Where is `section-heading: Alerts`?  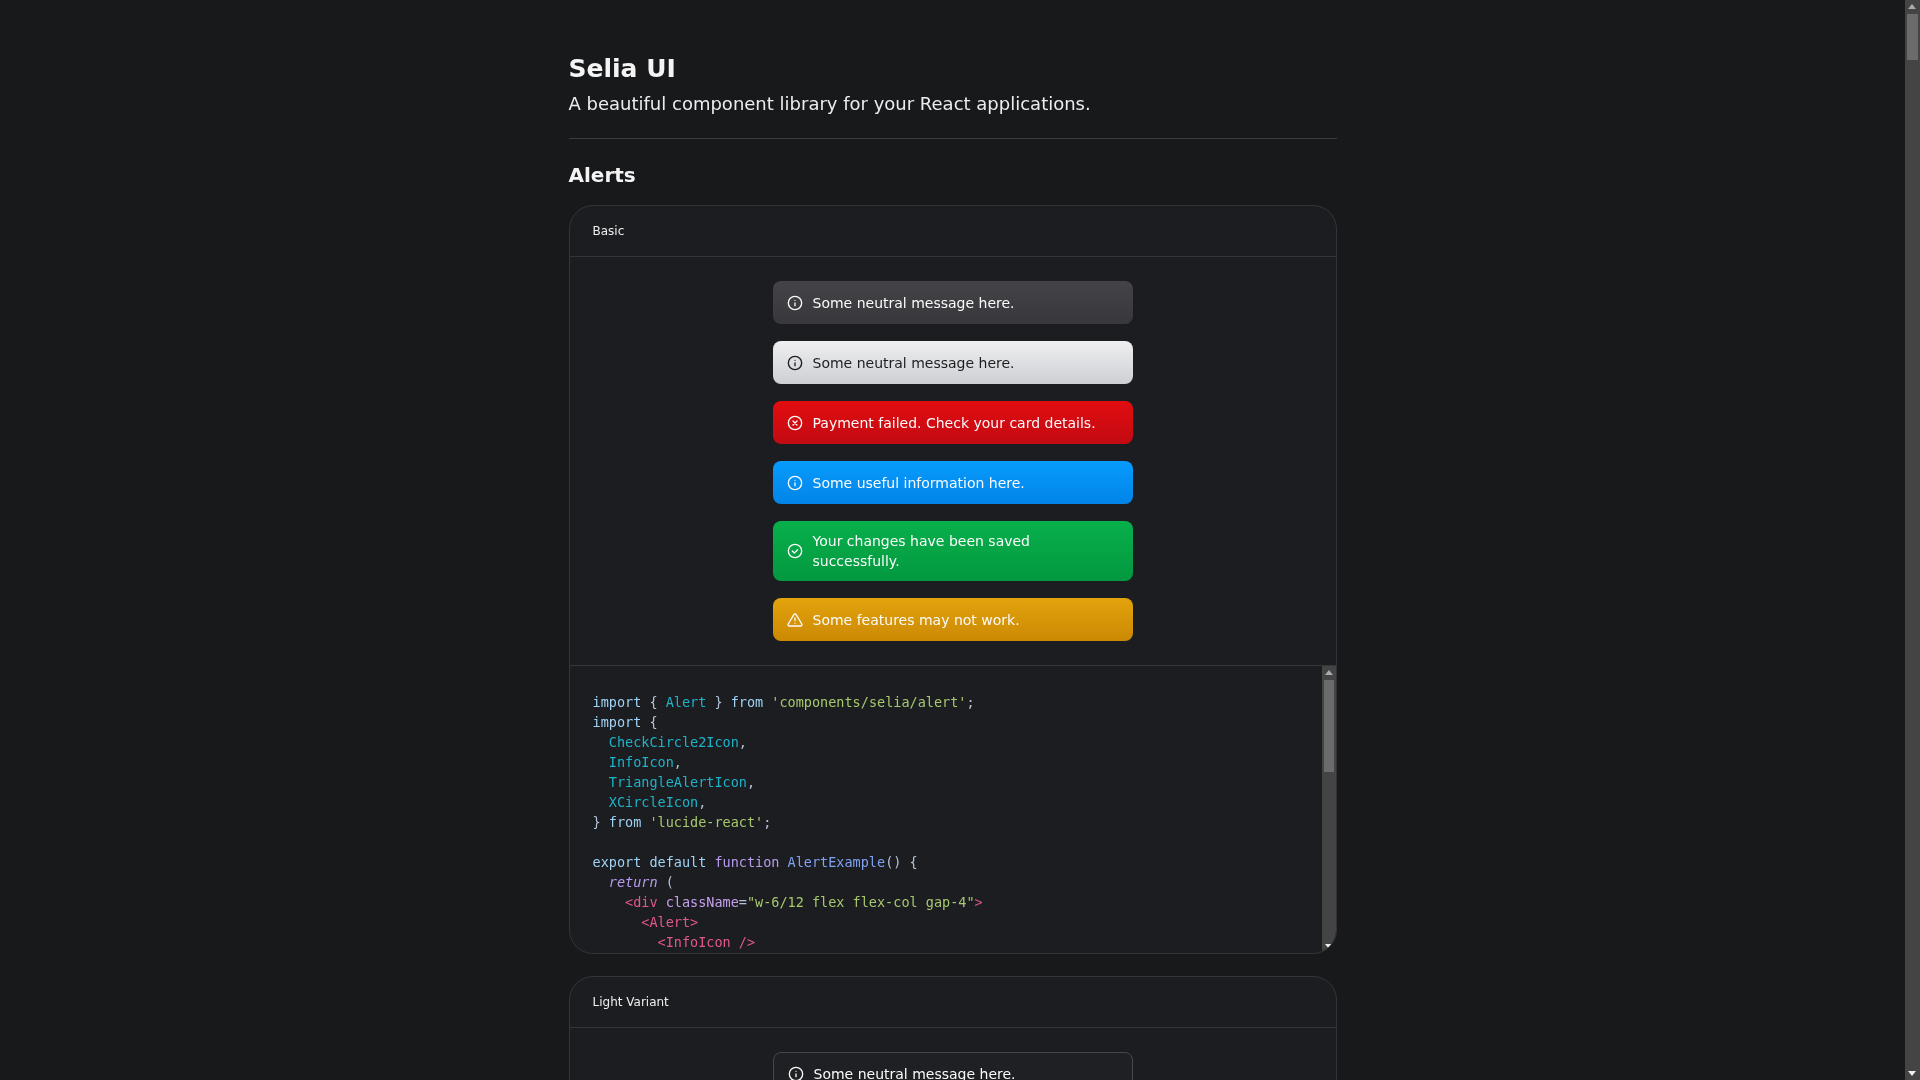 section-heading: Alerts is located at coordinates (602, 175).